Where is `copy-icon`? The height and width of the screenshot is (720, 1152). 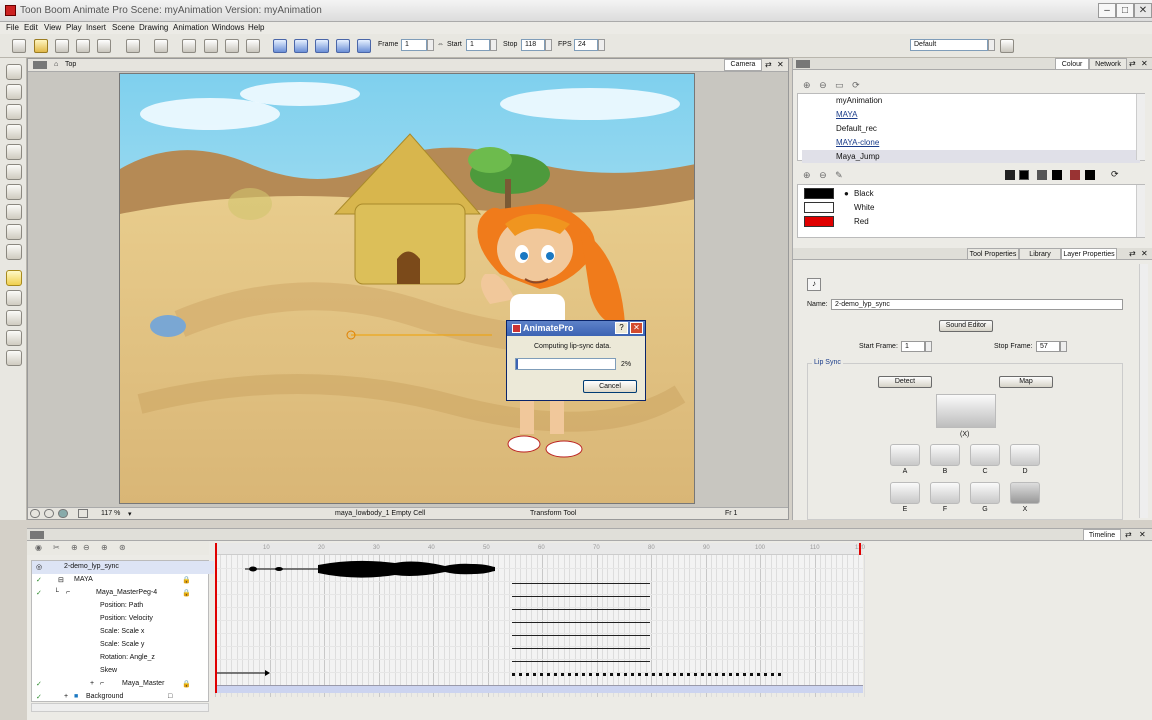 copy-icon is located at coordinates (211, 46).